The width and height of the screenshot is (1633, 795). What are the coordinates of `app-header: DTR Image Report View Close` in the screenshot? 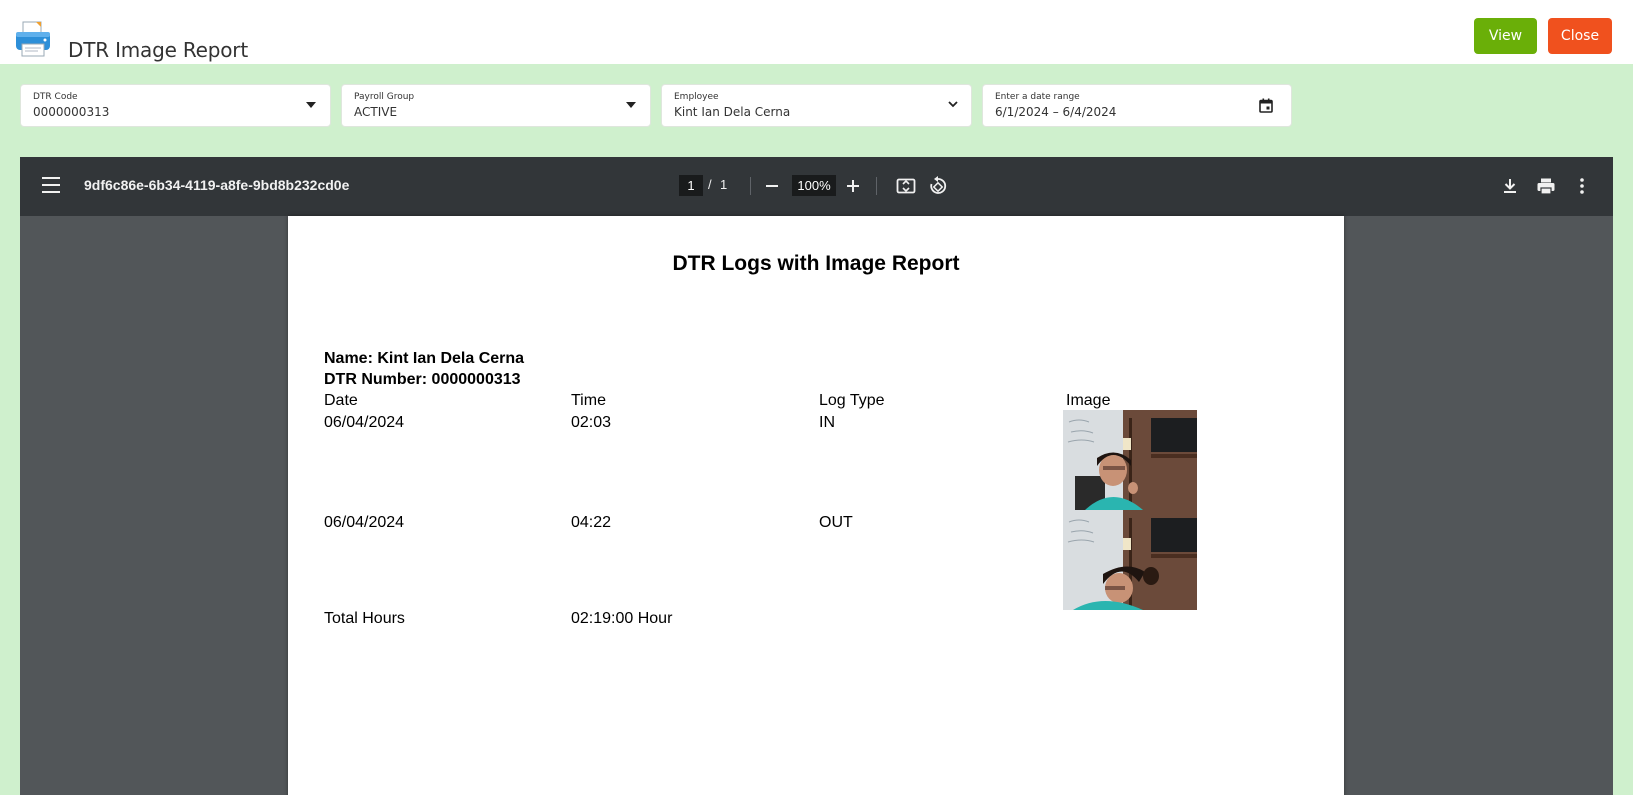 It's located at (816, 32).